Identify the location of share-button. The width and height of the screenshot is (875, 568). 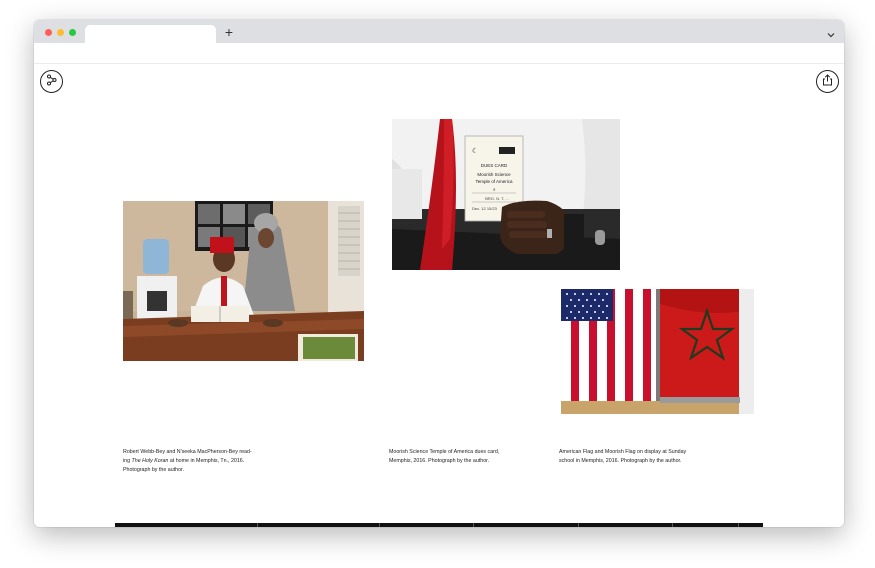
(827, 81).